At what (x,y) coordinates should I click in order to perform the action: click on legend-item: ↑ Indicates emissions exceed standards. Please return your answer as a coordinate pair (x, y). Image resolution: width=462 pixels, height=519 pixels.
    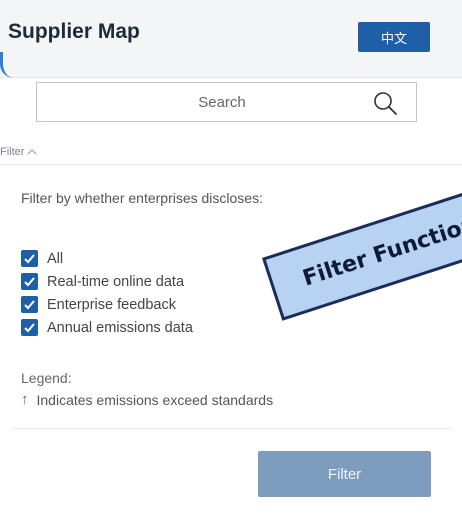
    Looking at the image, I should click on (147, 399).